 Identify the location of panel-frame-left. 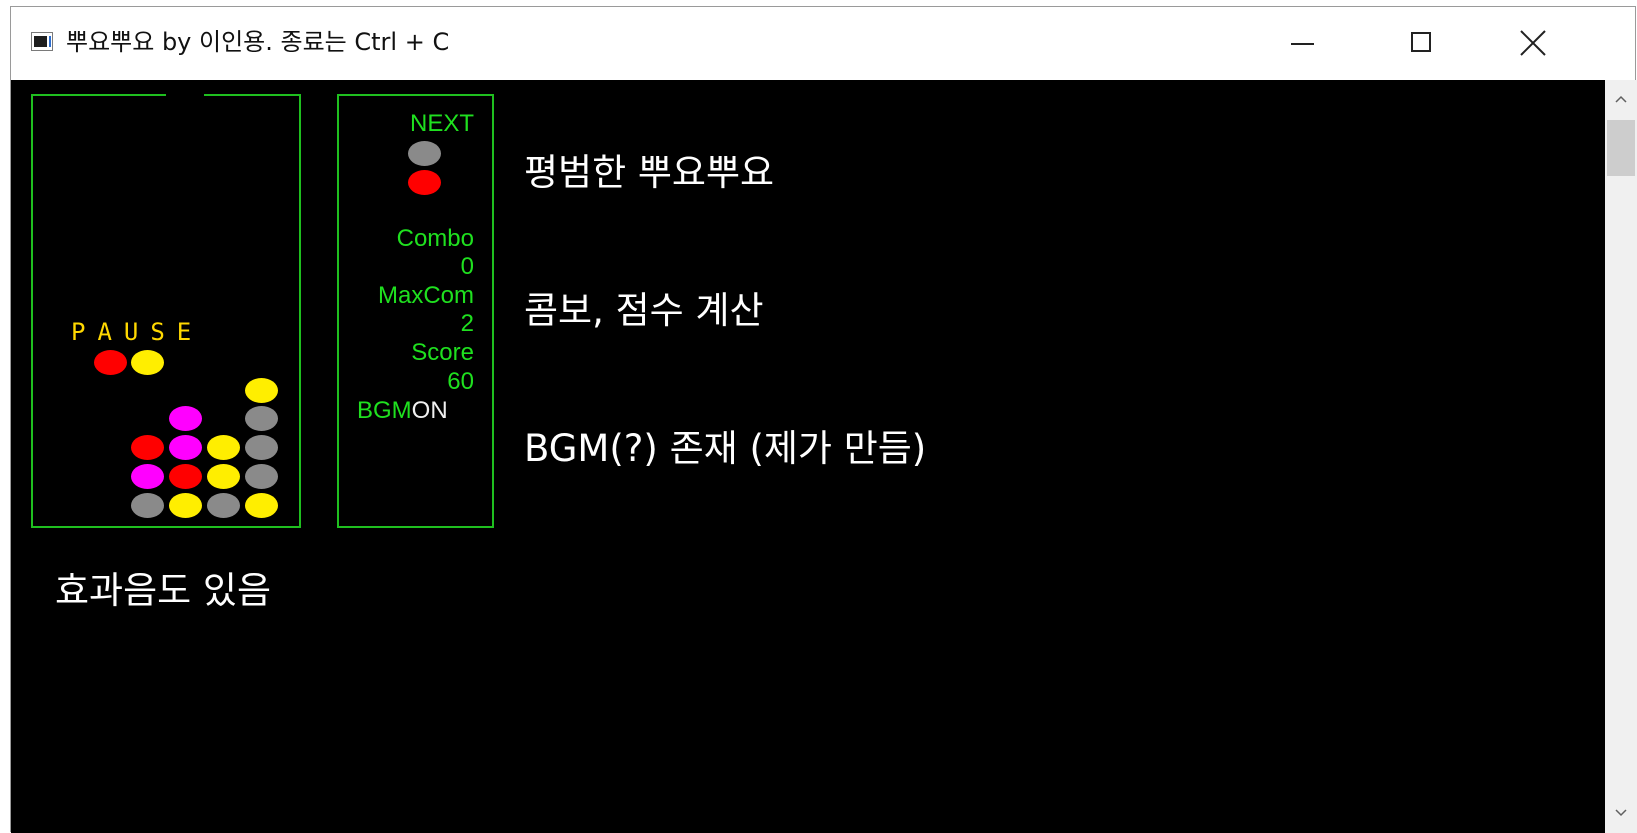
(338, 311).